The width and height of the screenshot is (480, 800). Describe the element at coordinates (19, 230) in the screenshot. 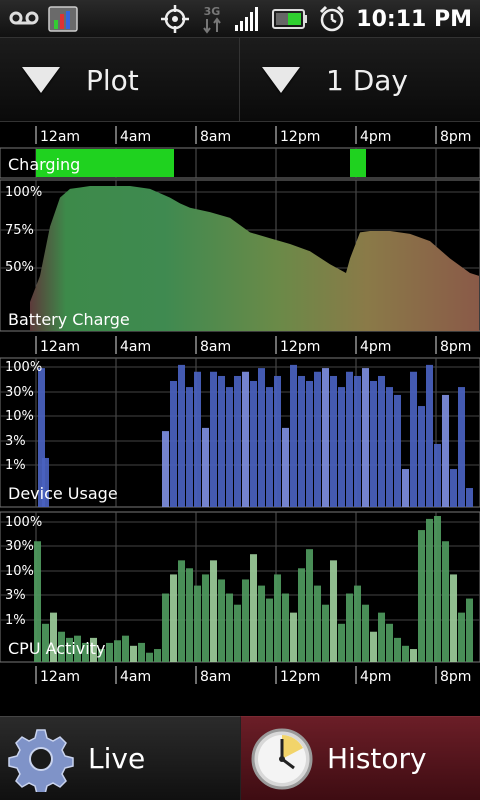

I see `y-tick-label: 75%` at that location.